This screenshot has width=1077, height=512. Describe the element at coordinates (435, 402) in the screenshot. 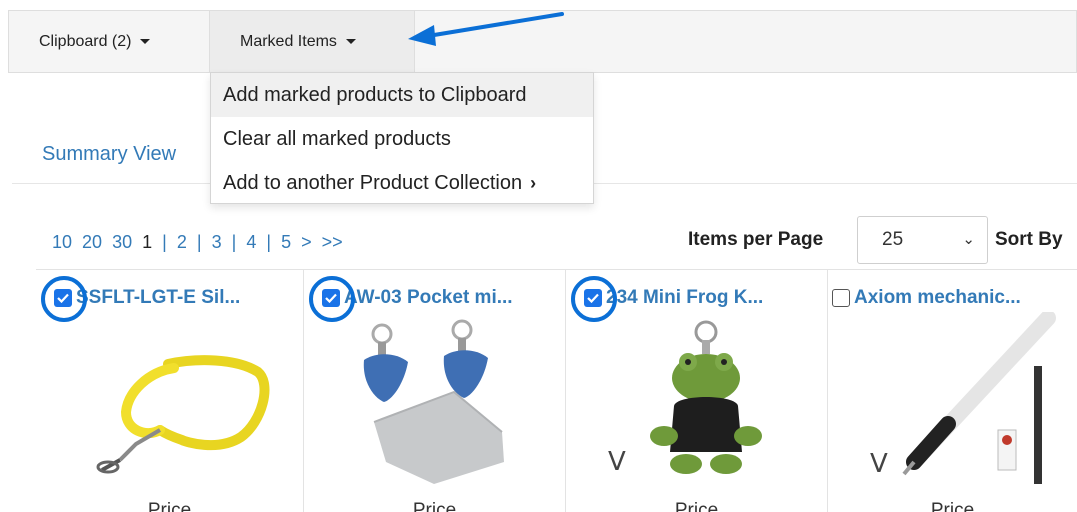

I see `microfiber-pouch-image` at that location.